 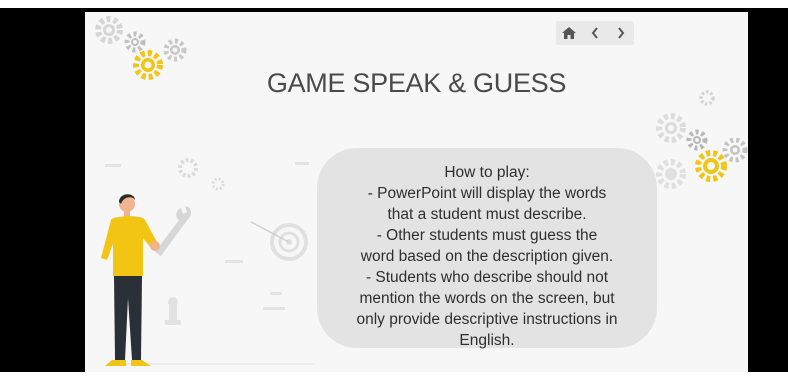 What do you see at coordinates (155, 246) in the screenshot?
I see `hand` at bounding box center [155, 246].